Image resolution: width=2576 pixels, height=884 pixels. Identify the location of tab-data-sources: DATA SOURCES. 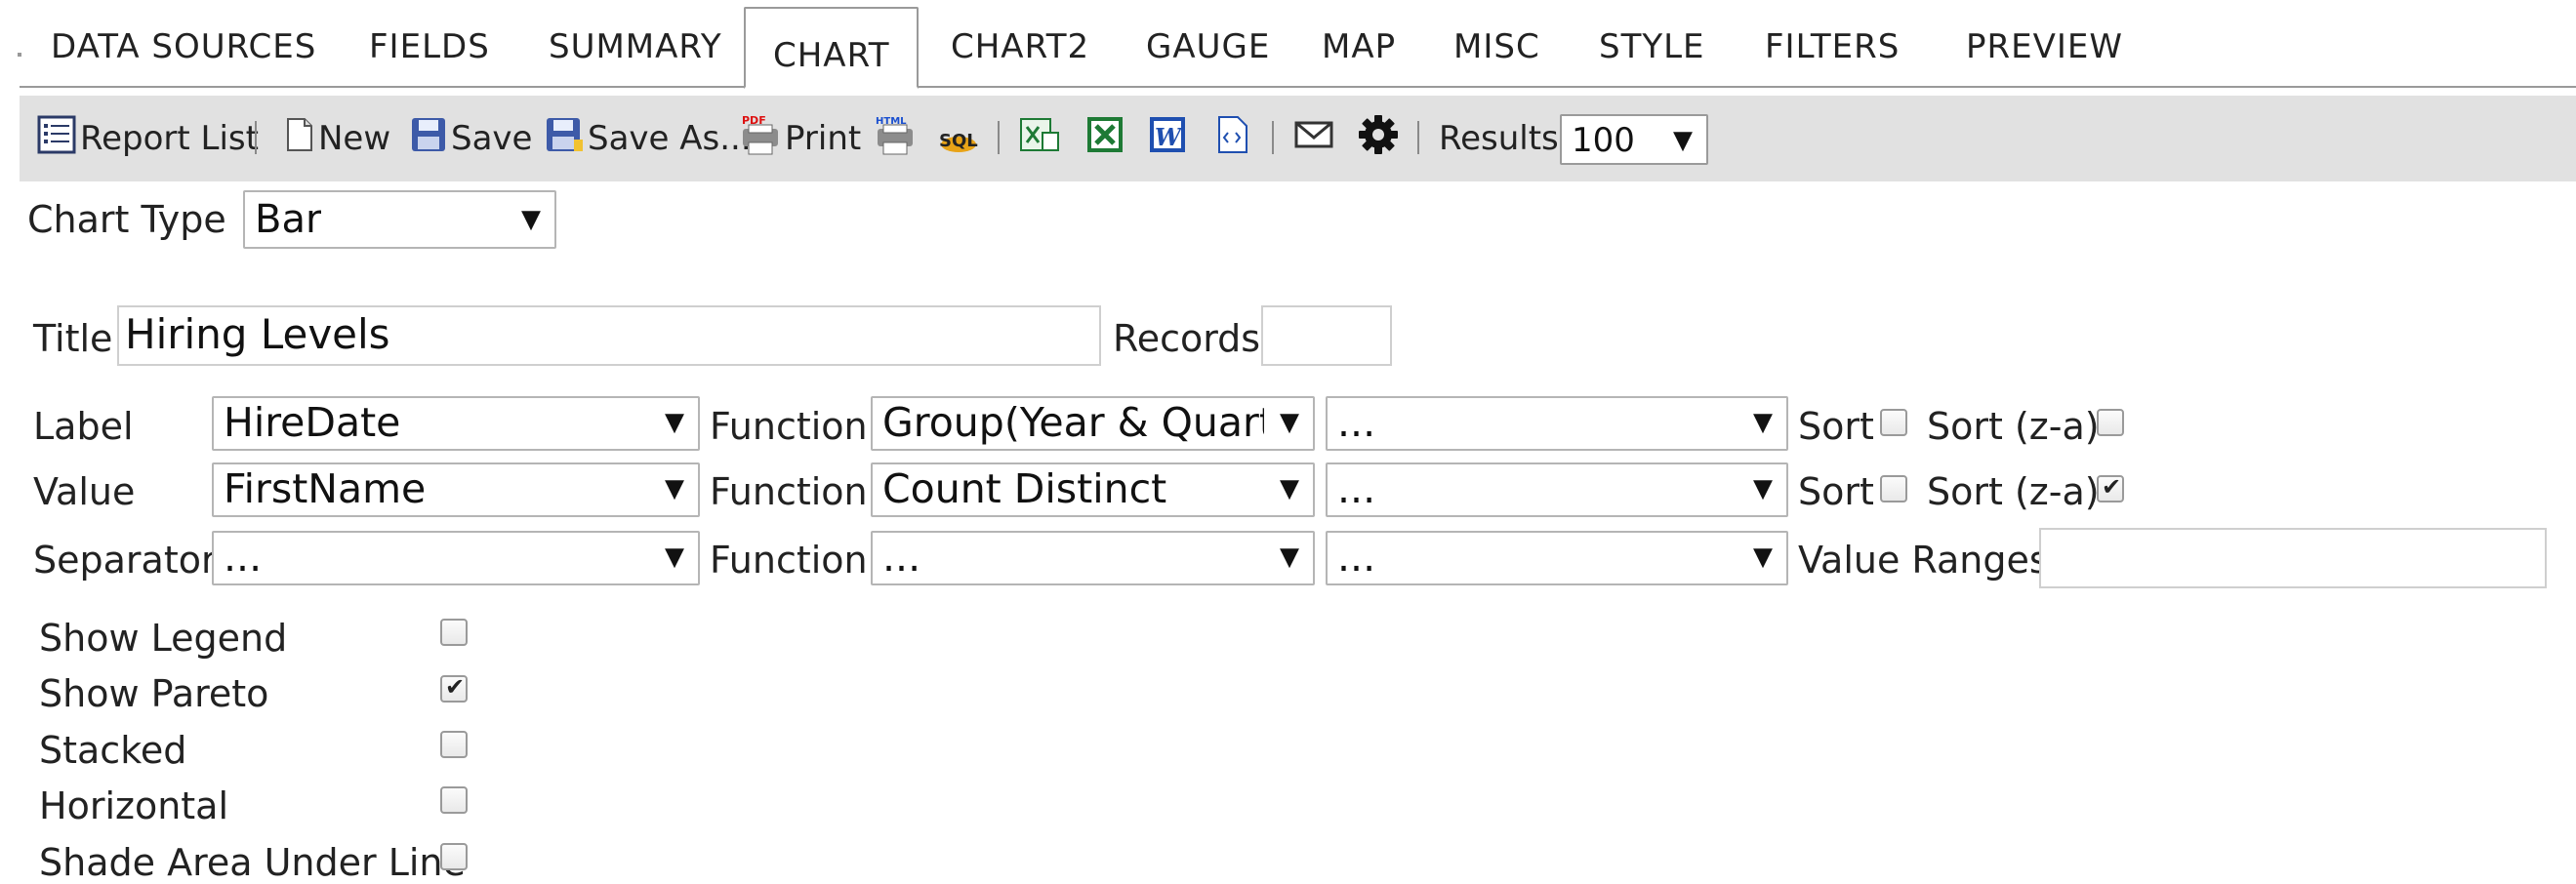
(183, 46).